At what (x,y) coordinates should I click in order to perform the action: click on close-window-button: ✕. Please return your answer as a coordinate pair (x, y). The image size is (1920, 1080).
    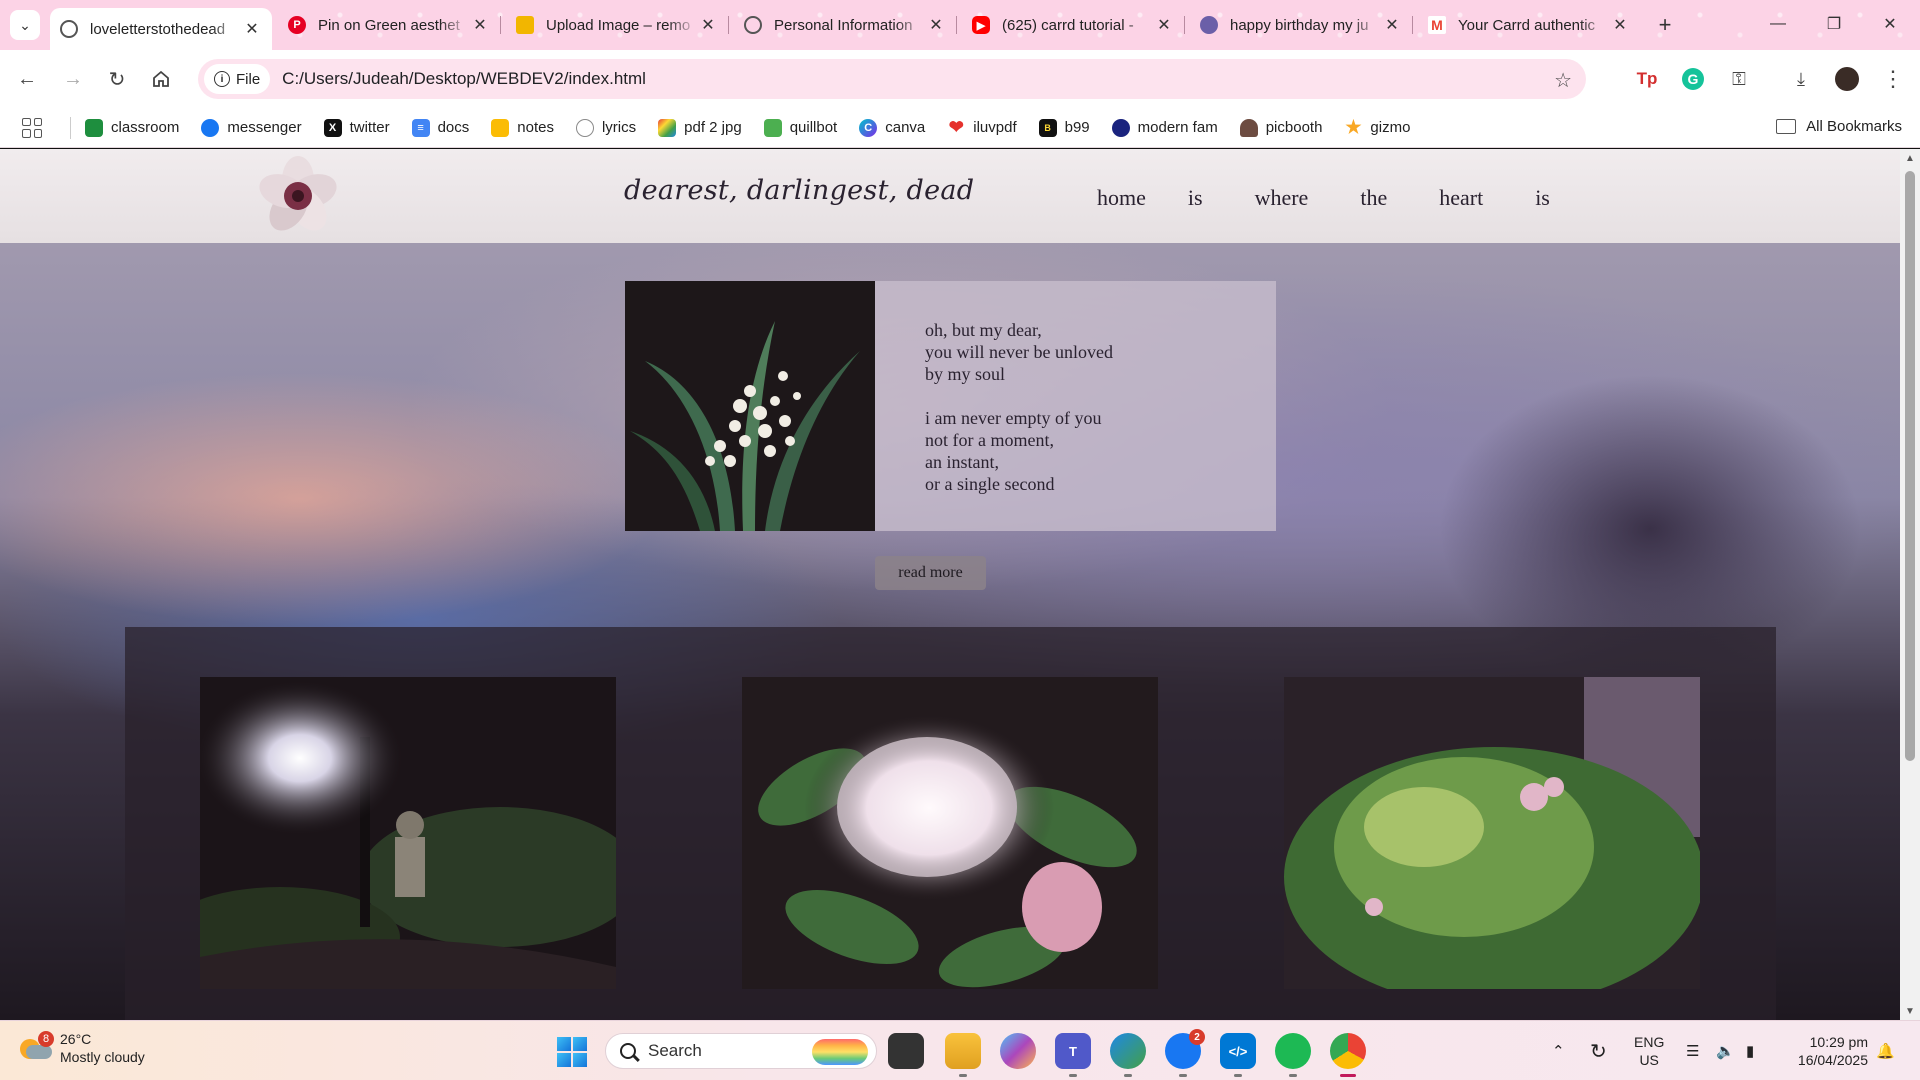
    Looking at the image, I should click on (1890, 24).